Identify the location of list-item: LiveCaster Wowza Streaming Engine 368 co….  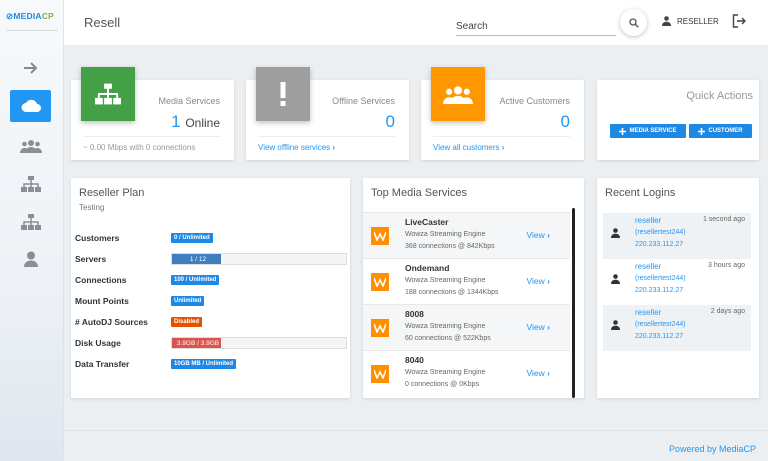
(466, 235).